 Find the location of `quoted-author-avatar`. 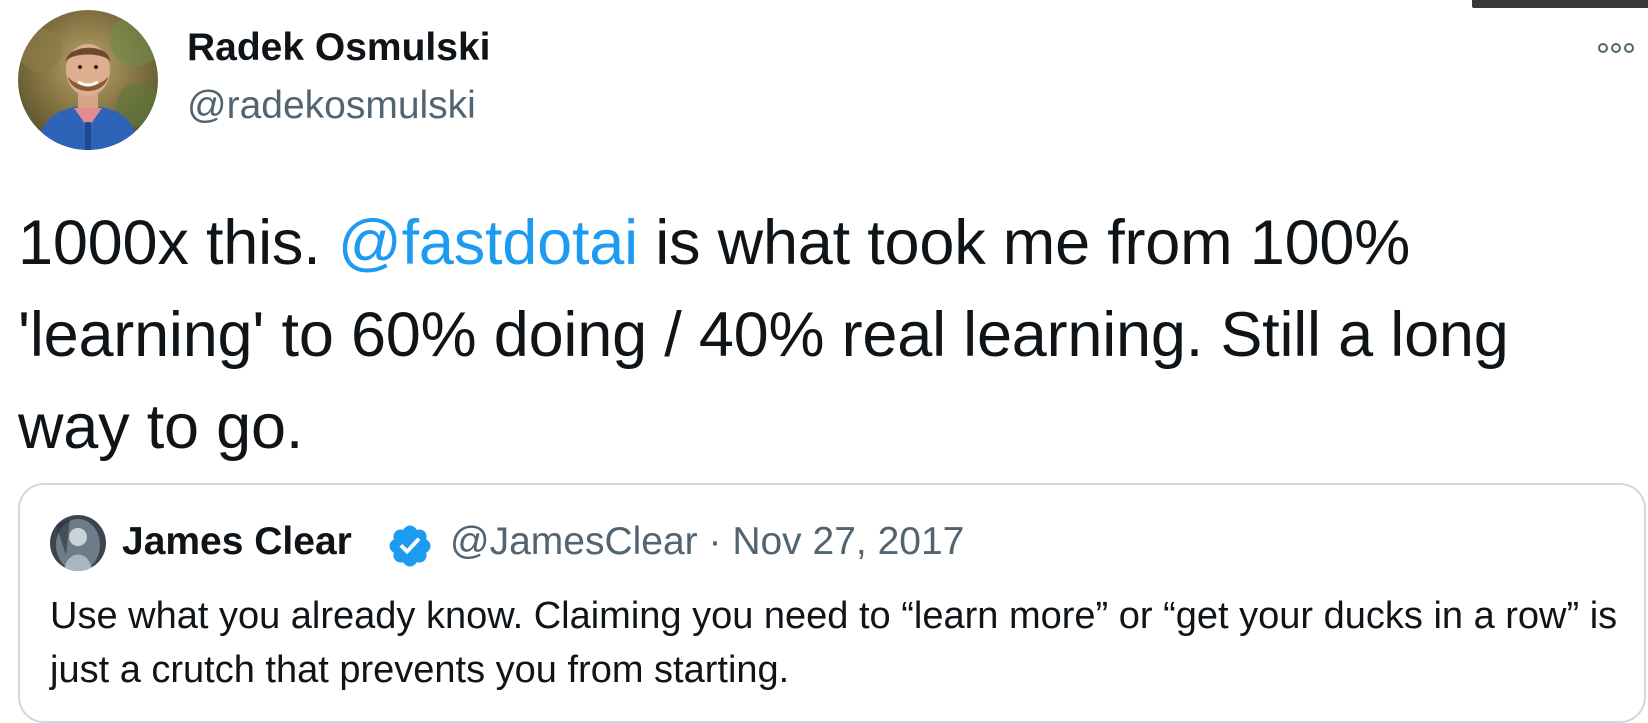

quoted-author-avatar is located at coordinates (78, 543).